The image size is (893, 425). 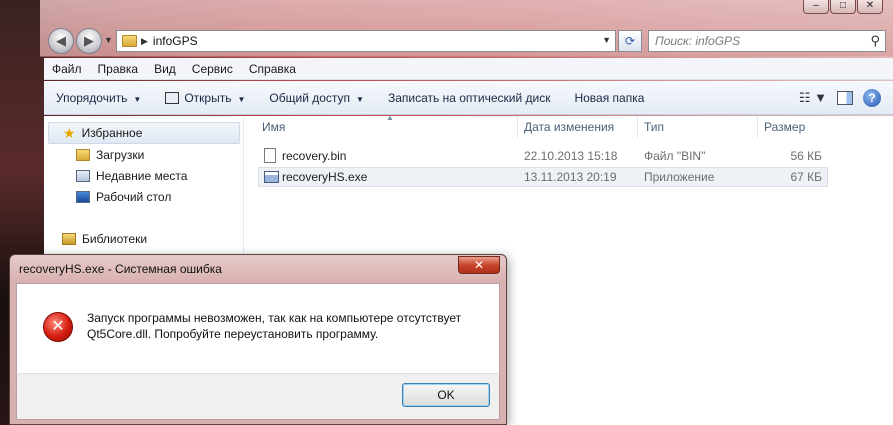 What do you see at coordinates (606, 40) in the screenshot?
I see `address-dropdown-icon: ▼` at bounding box center [606, 40].